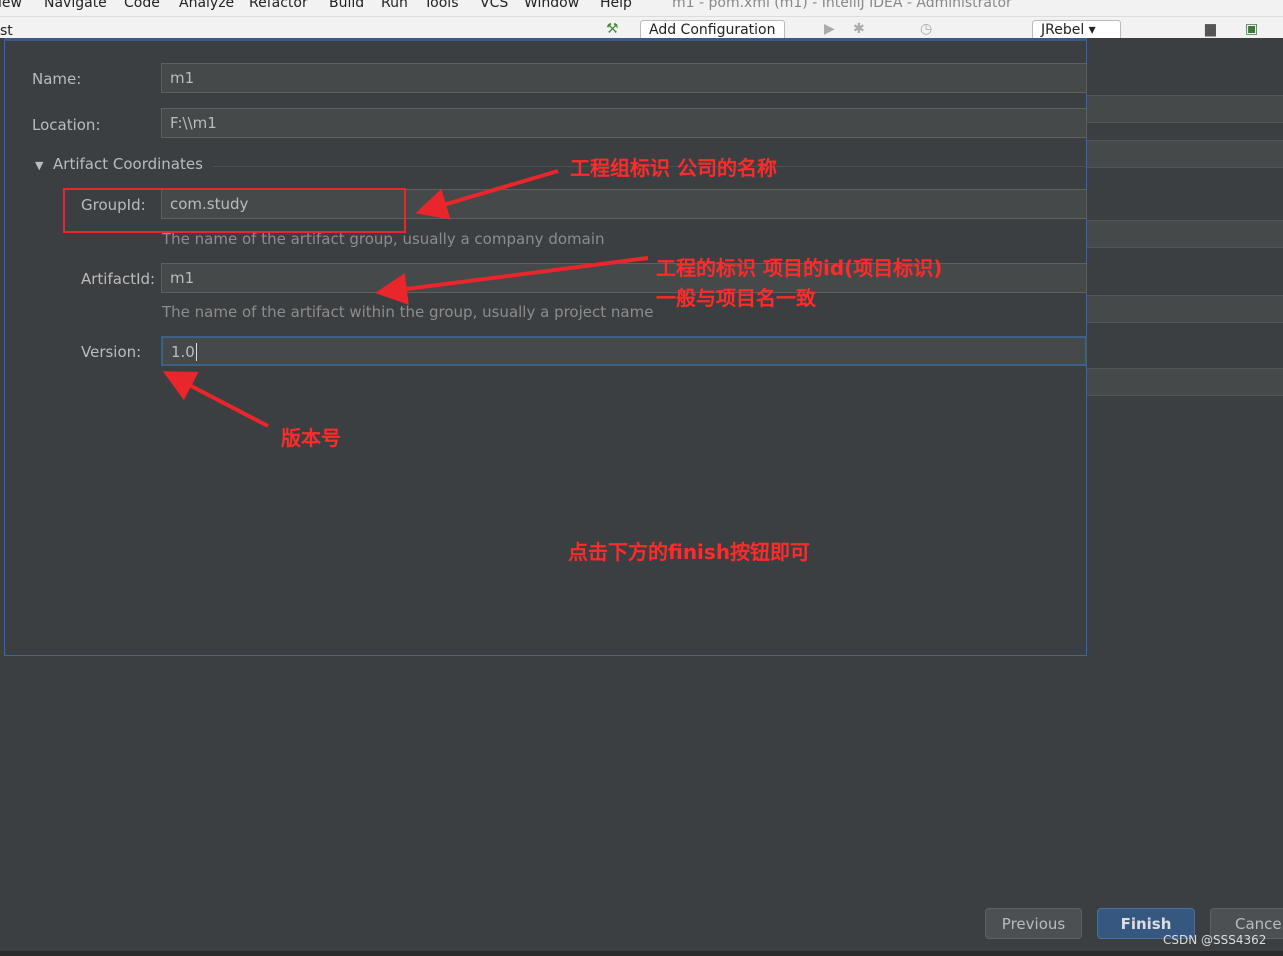 The image size is (1283, 956). I want to click on arrow-groupid, so click(487, 194).